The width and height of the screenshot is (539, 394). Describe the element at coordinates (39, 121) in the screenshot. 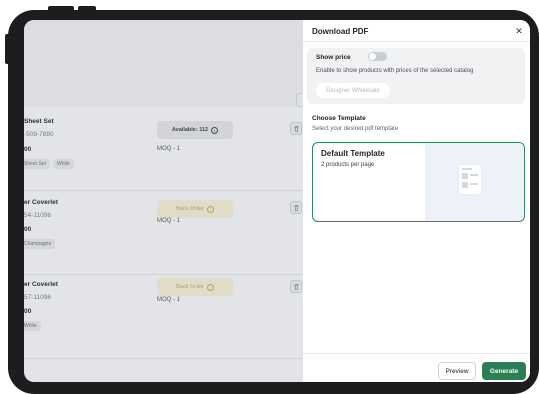

I see `product-title: Sheet Set` at that location.